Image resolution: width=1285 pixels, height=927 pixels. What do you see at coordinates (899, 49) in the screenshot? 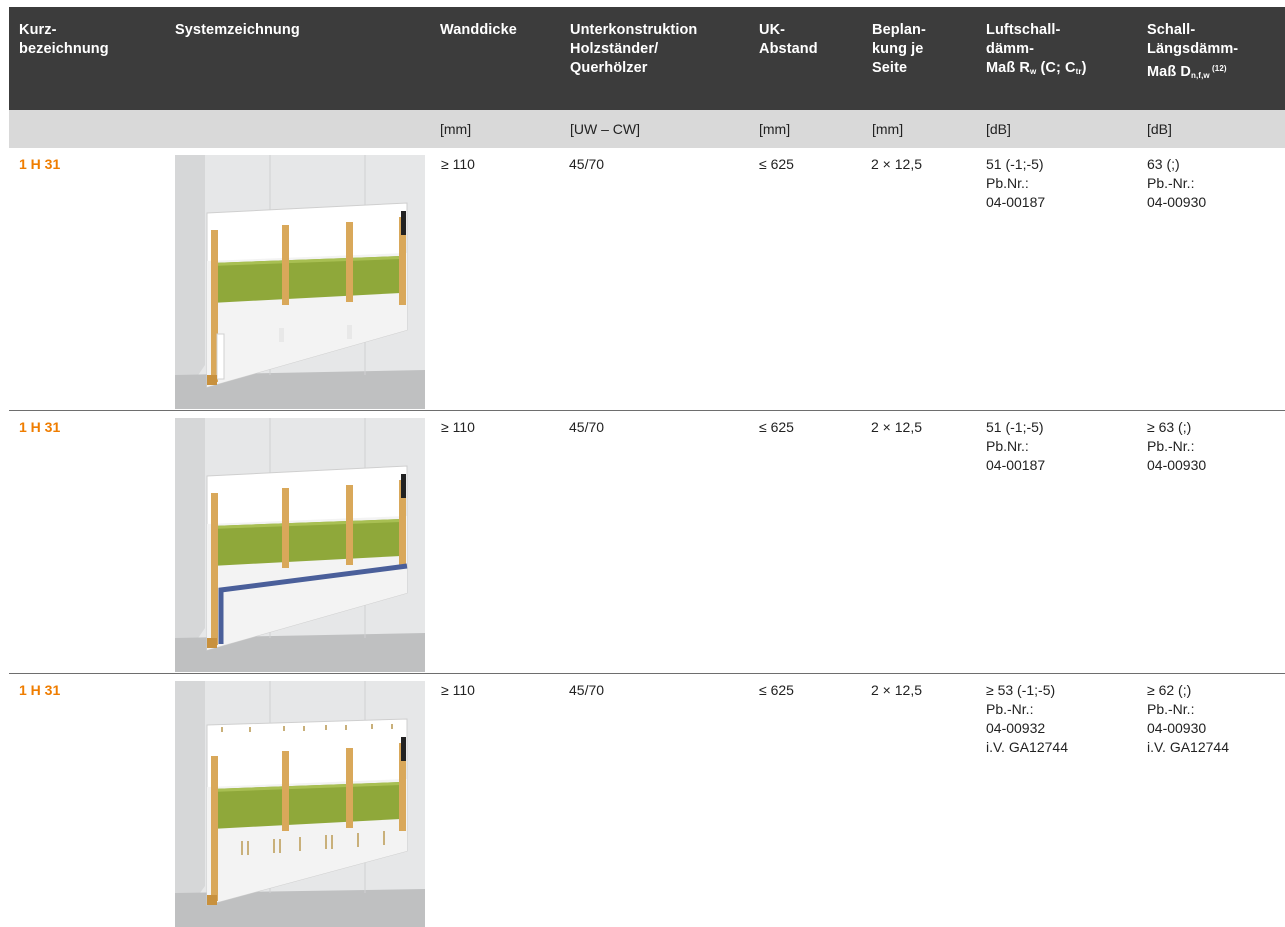
I see `header-beplankung: Beplan-kung je Seite` at bounding box center [899, 49].